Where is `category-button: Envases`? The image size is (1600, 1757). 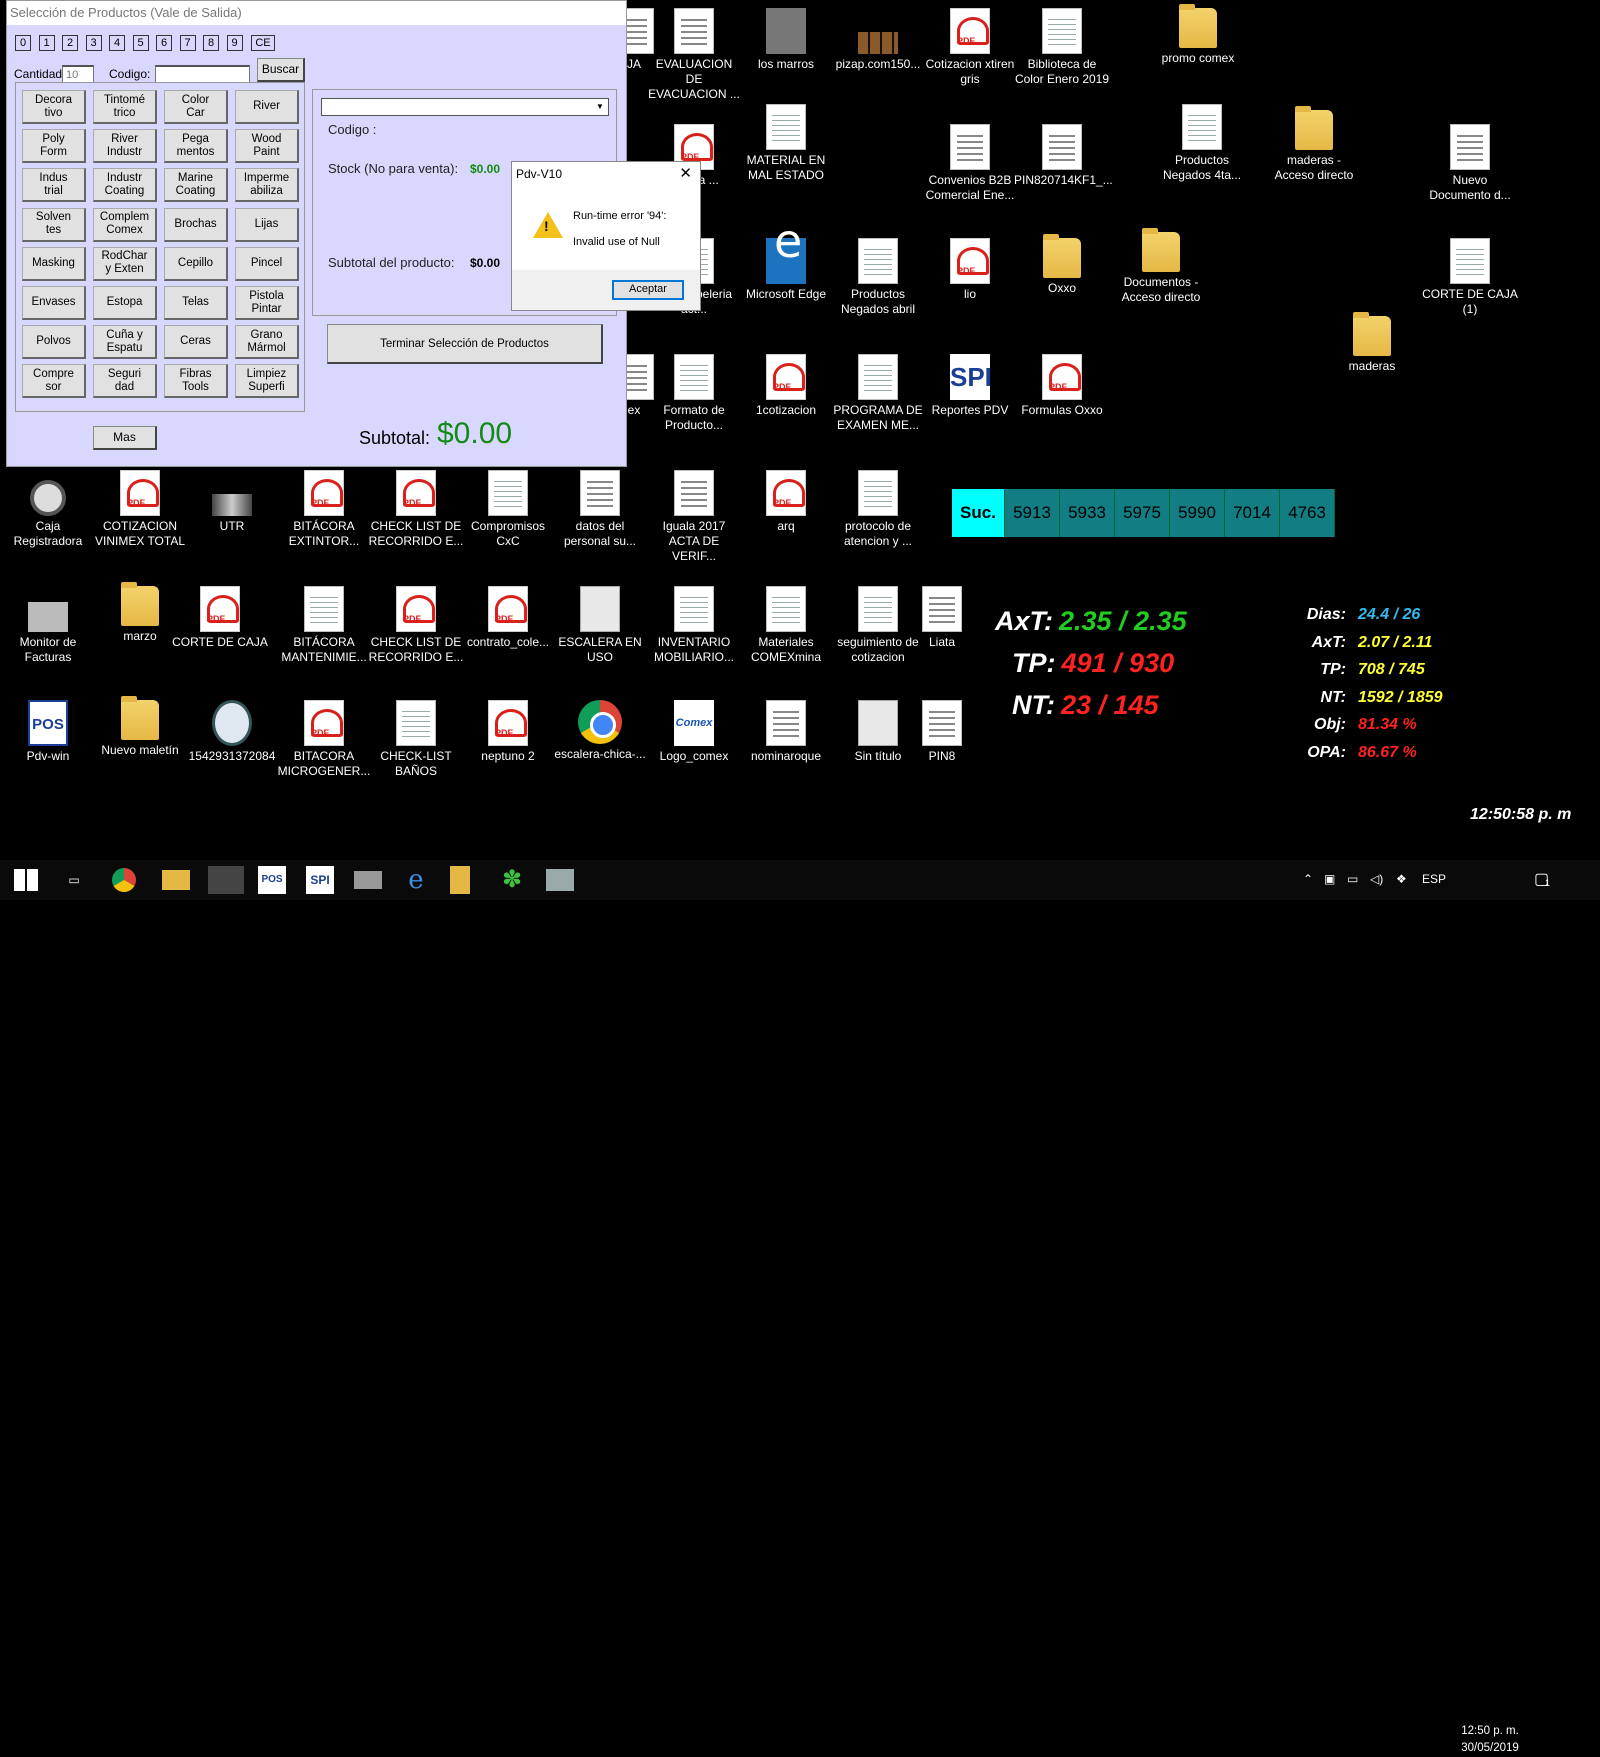 category-button: Envases is located at coordinates (54, 303).